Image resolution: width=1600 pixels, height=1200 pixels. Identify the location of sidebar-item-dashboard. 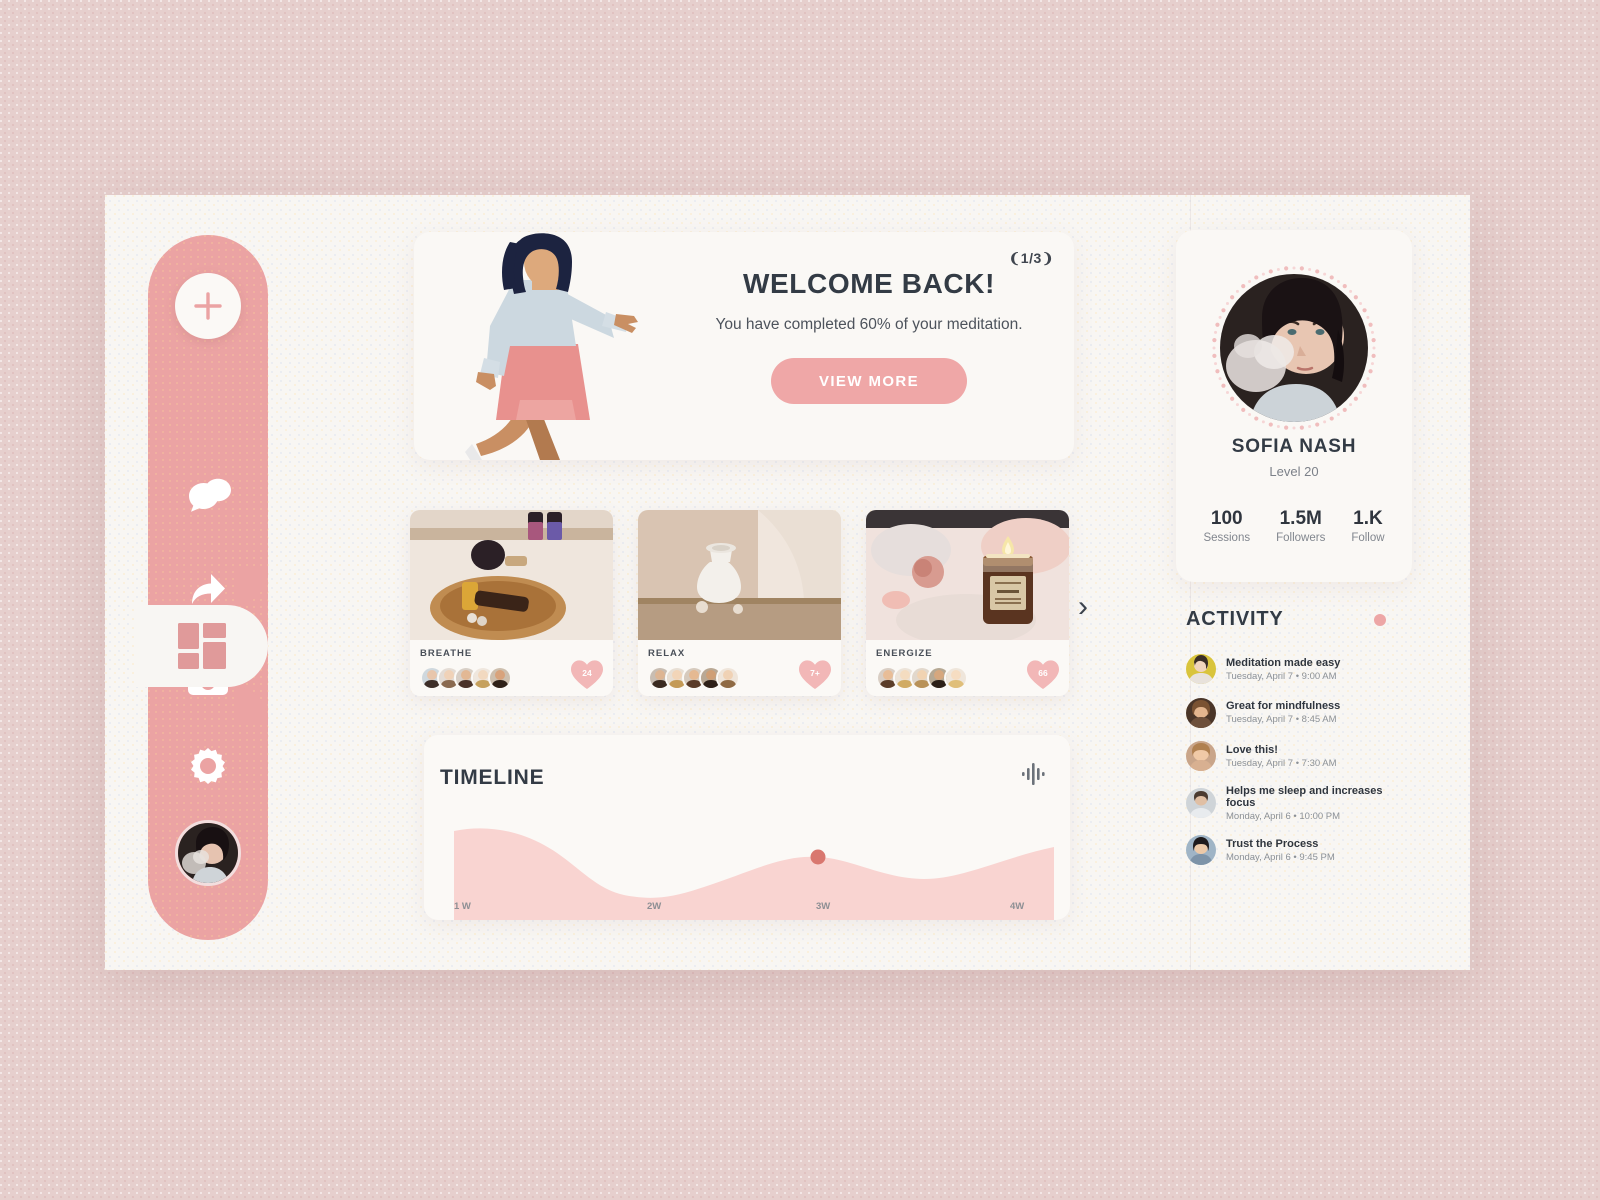
(202, 646).